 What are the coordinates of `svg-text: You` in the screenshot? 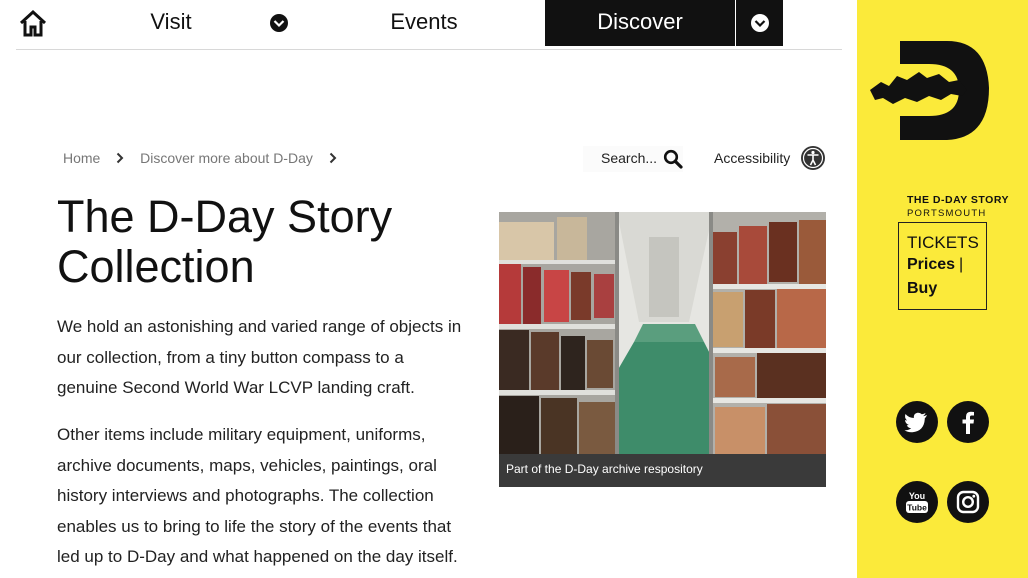 It's located at (917, 496).